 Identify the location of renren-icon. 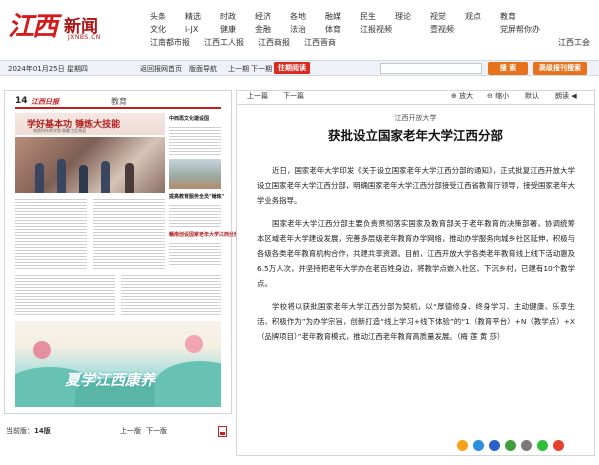
(494, 445).